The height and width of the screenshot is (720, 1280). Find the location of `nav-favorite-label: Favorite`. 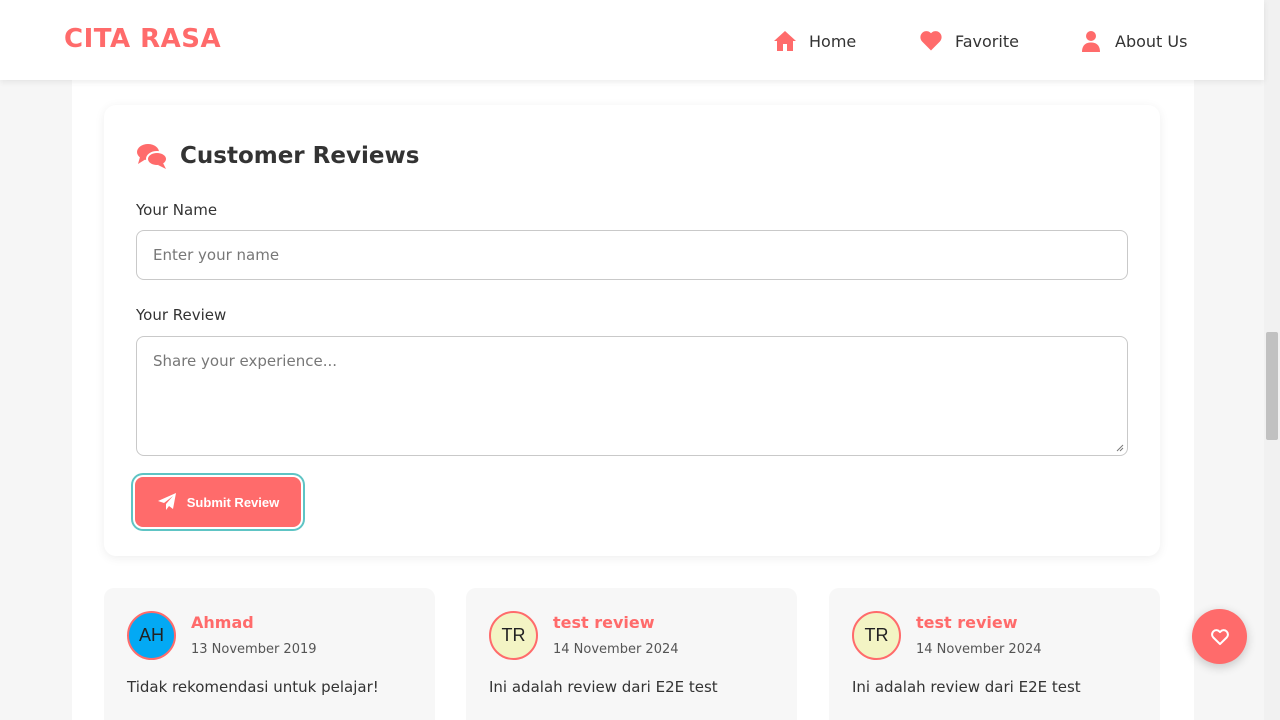

nav-favorite-label: Favorite is located at coordinates (987, 41).